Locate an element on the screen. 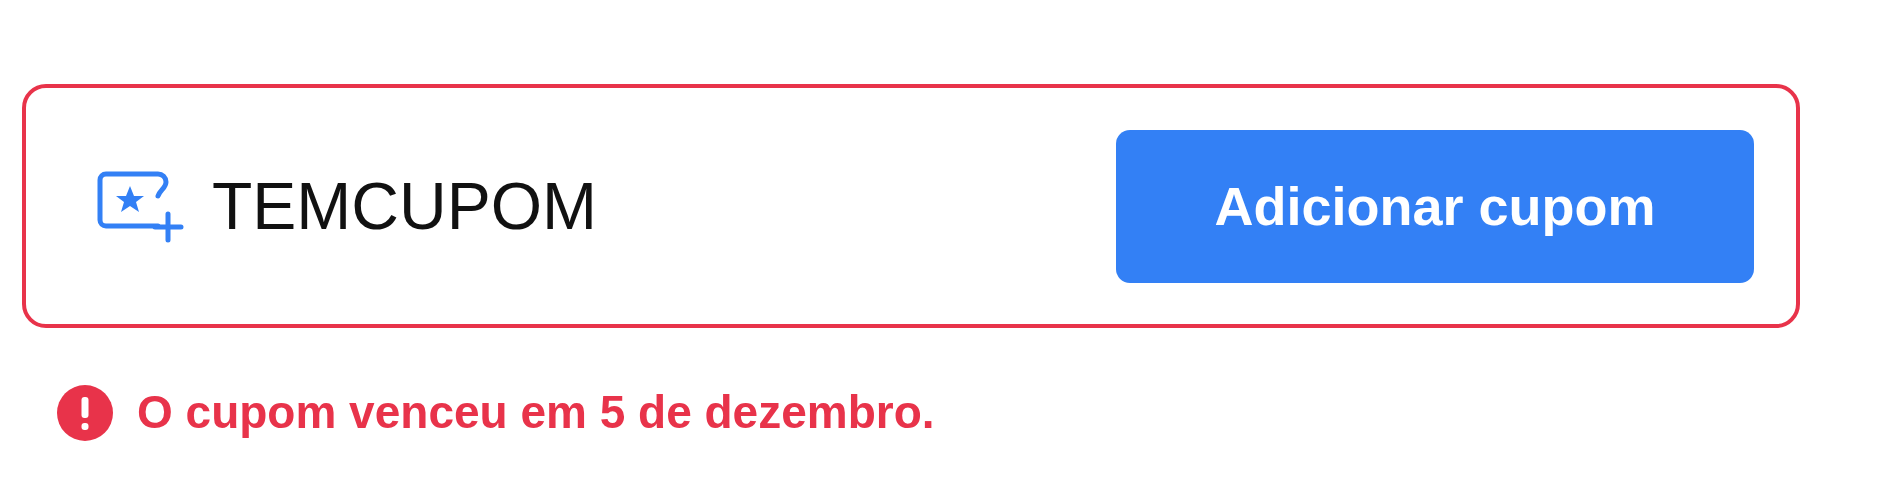 The height and width of the screenshot is (500, 1889). add-coupon-button: Adicionar cupom is located at coordinates (1435, 206).